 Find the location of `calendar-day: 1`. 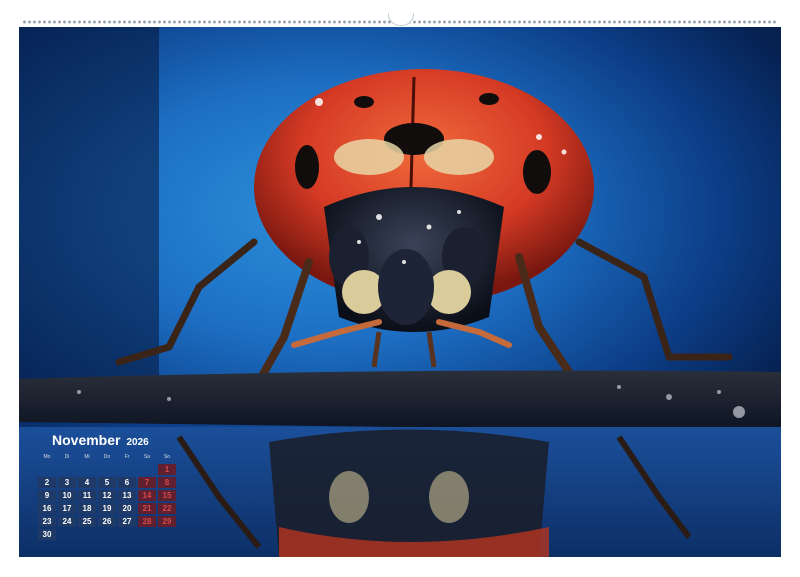

calendar-day: 1 is located at coordinates (167, 469).